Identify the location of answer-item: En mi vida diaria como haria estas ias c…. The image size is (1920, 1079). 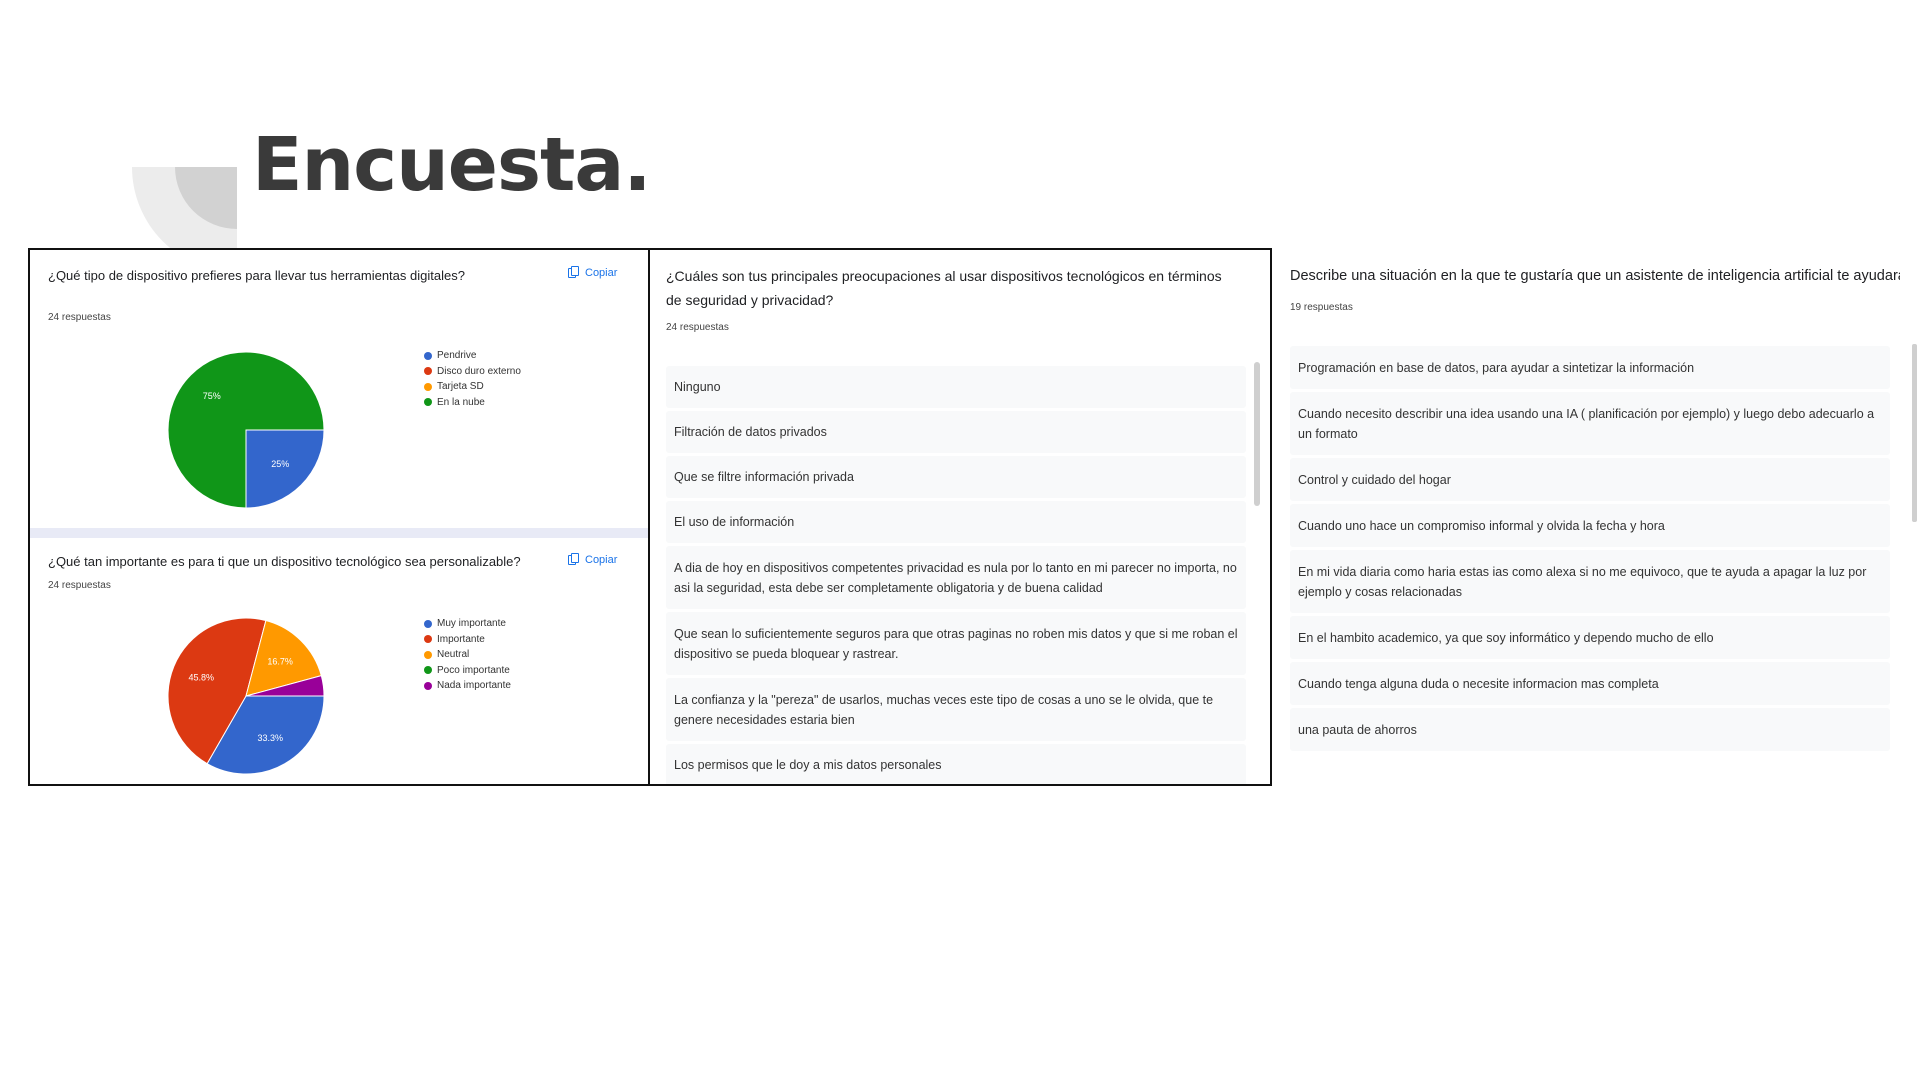
(1590, 581).